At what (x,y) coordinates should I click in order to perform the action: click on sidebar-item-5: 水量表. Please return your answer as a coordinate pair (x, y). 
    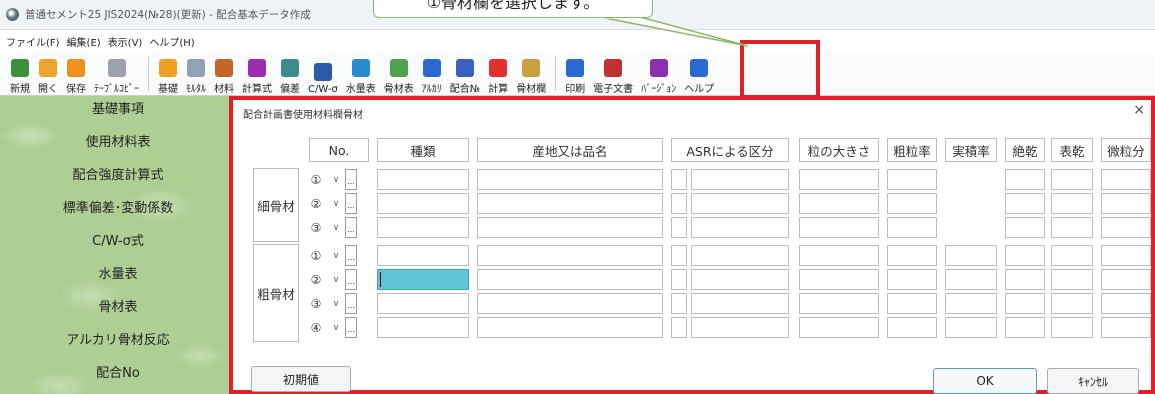
    Looking at the image, I should click on (118, 272).